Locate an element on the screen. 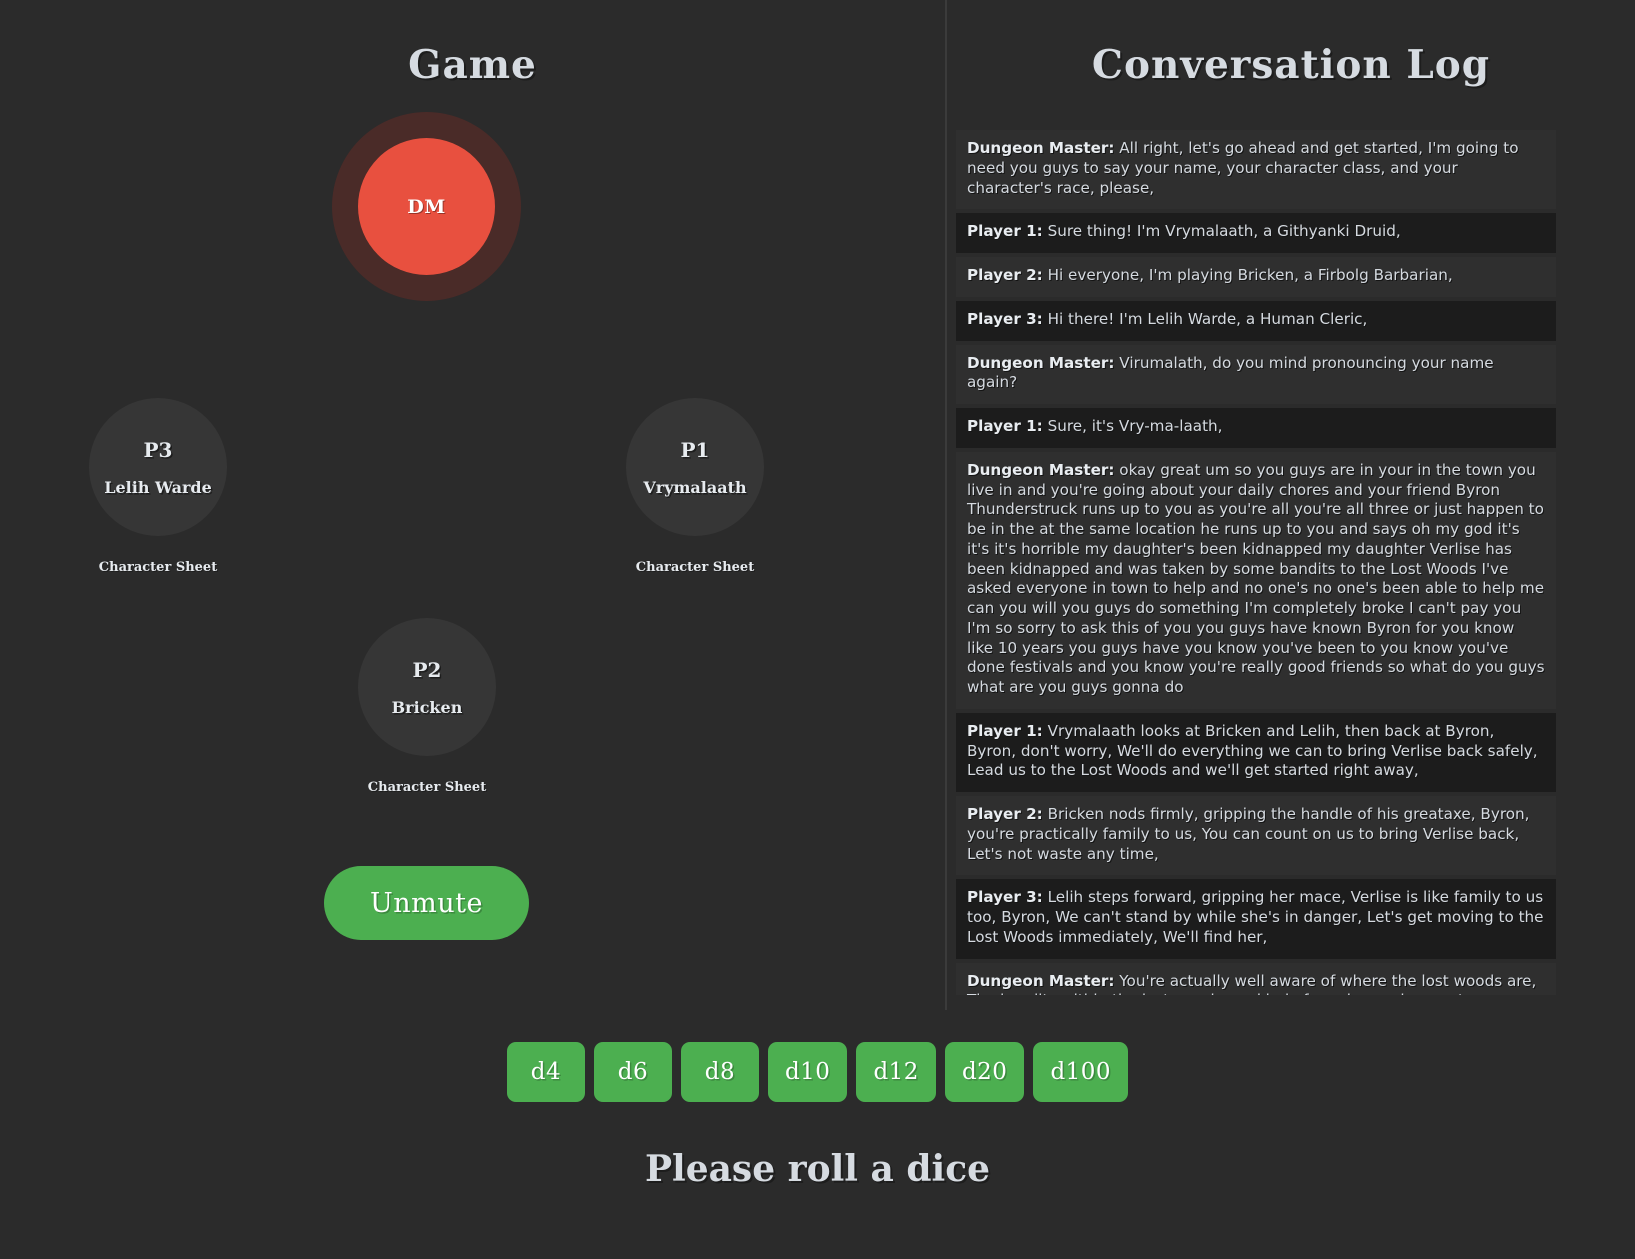 This screenshot has width=1635, height=1259. player-slot-p1: P1 Vrymalaath Character Sheet is located at coordinates (695, 486).